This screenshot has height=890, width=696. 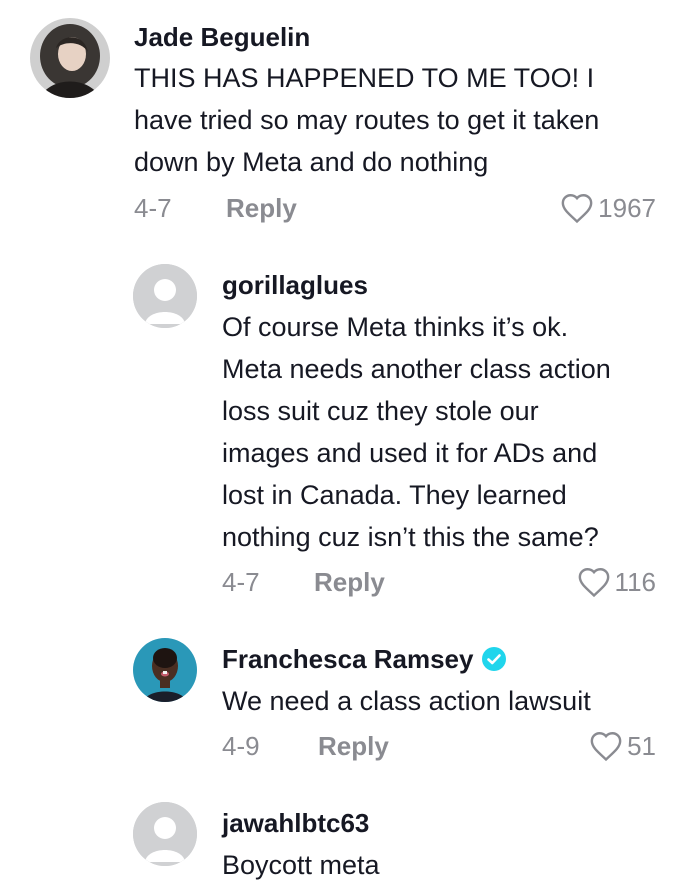 I want to click on like-count: 116, so click(x=635, y=581).